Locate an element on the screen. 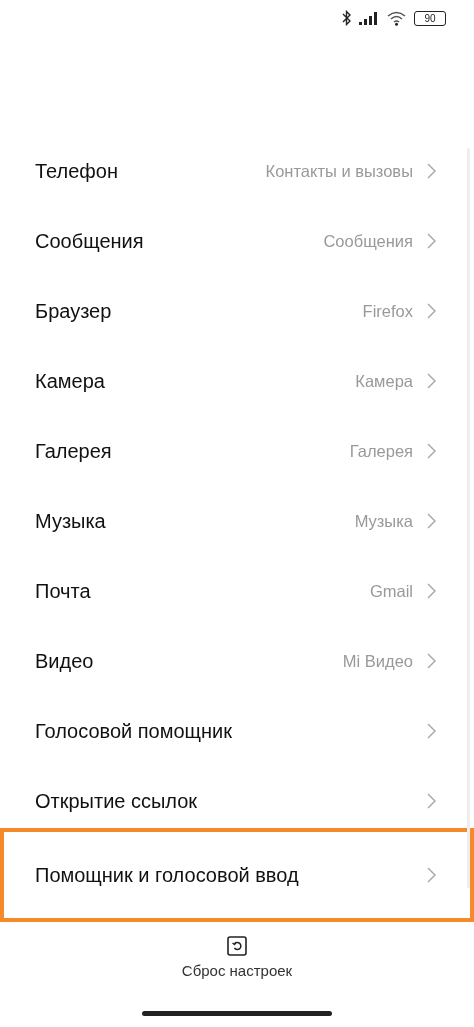 Image resolution: width=474 pixels, height=1027 pixels. setting-label: Почта is located at coordinates (63, 591).